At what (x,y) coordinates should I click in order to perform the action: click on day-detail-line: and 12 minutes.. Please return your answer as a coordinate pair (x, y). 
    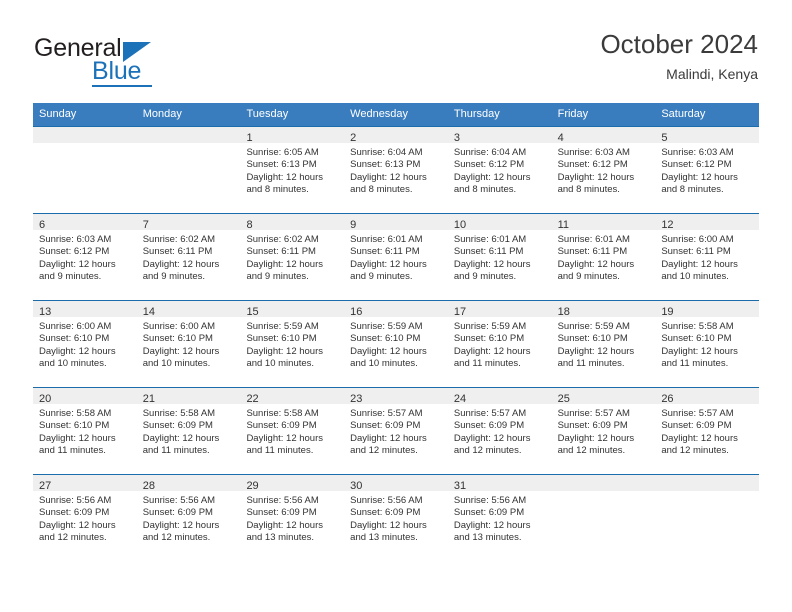
    Looking at the image, I should click on (591, 451).